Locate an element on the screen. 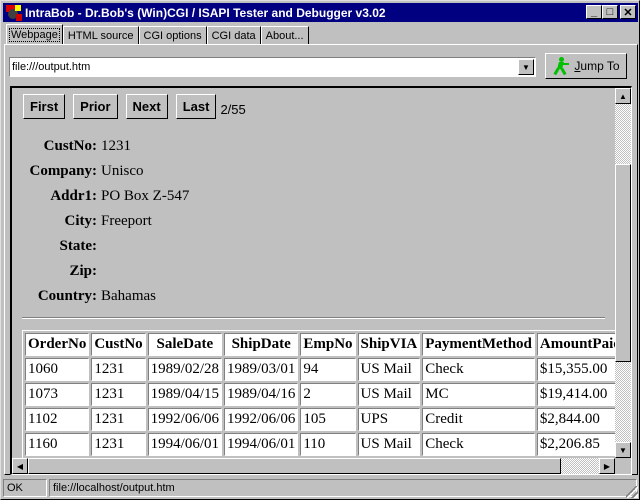 The width and height of the screenshot is (640, 500). tab-cgi-options: CGI options is located at coordinates (172, 35).